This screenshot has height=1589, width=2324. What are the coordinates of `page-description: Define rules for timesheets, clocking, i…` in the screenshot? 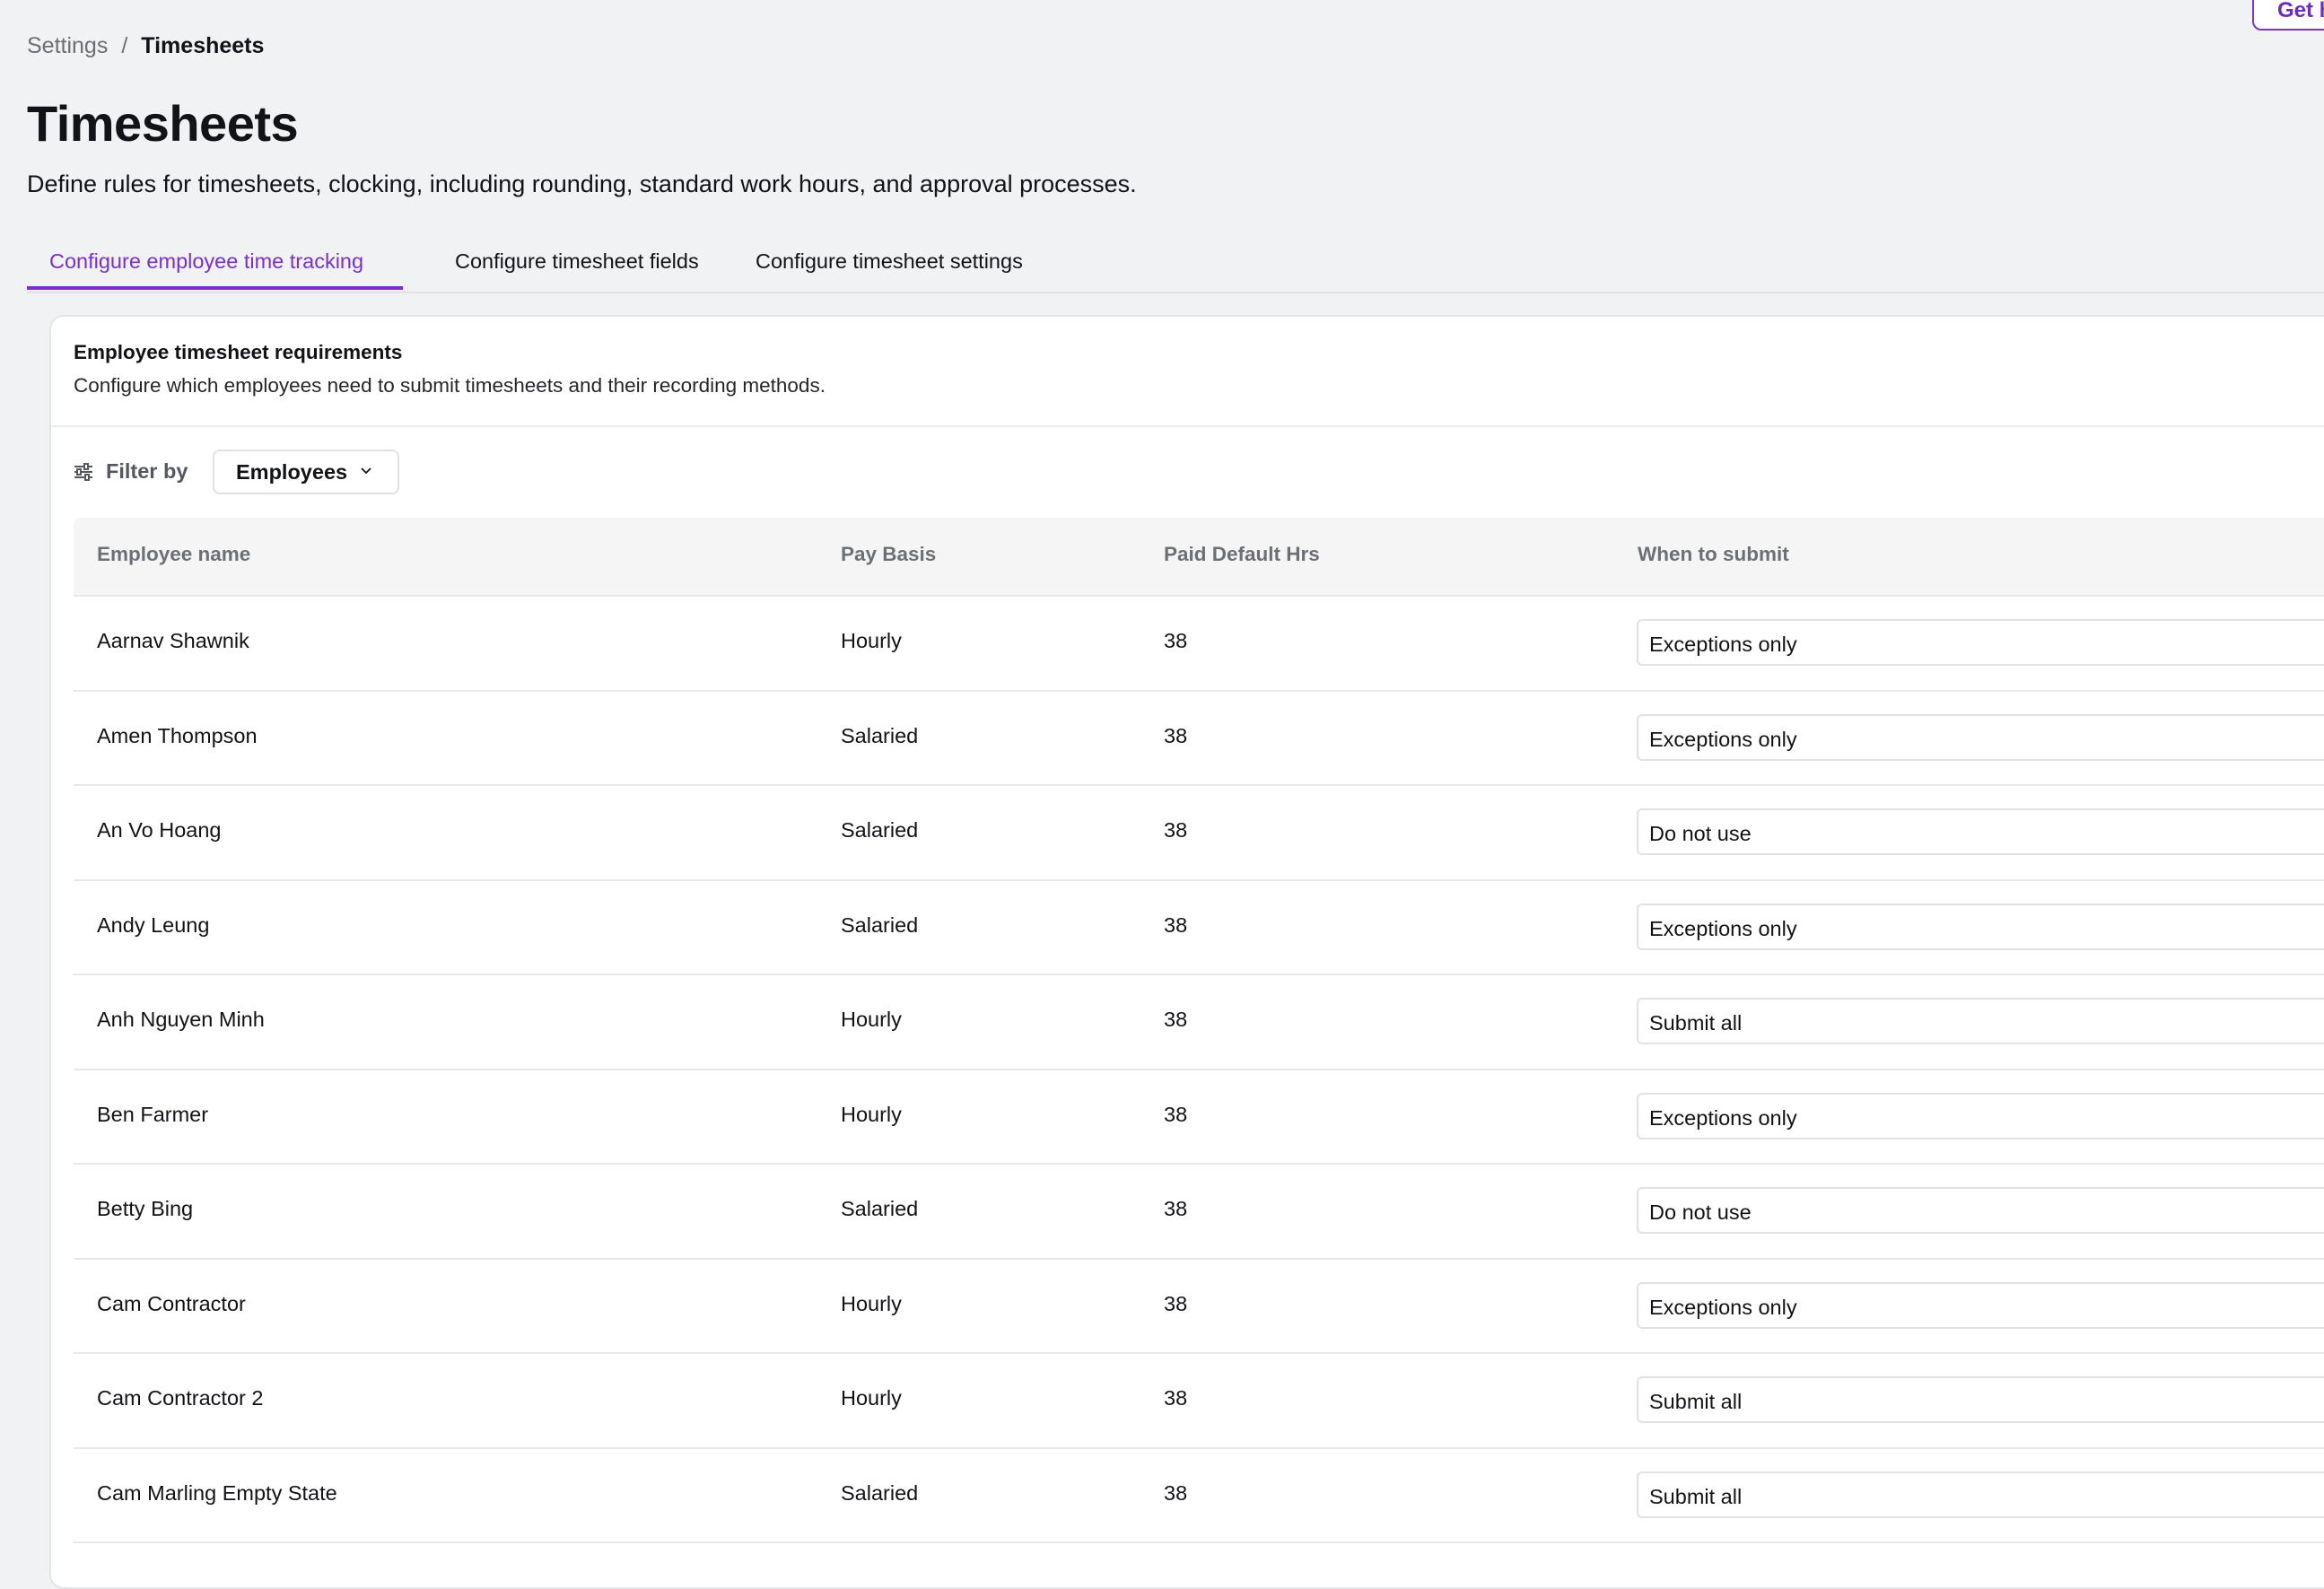 It's located at (582, 183).